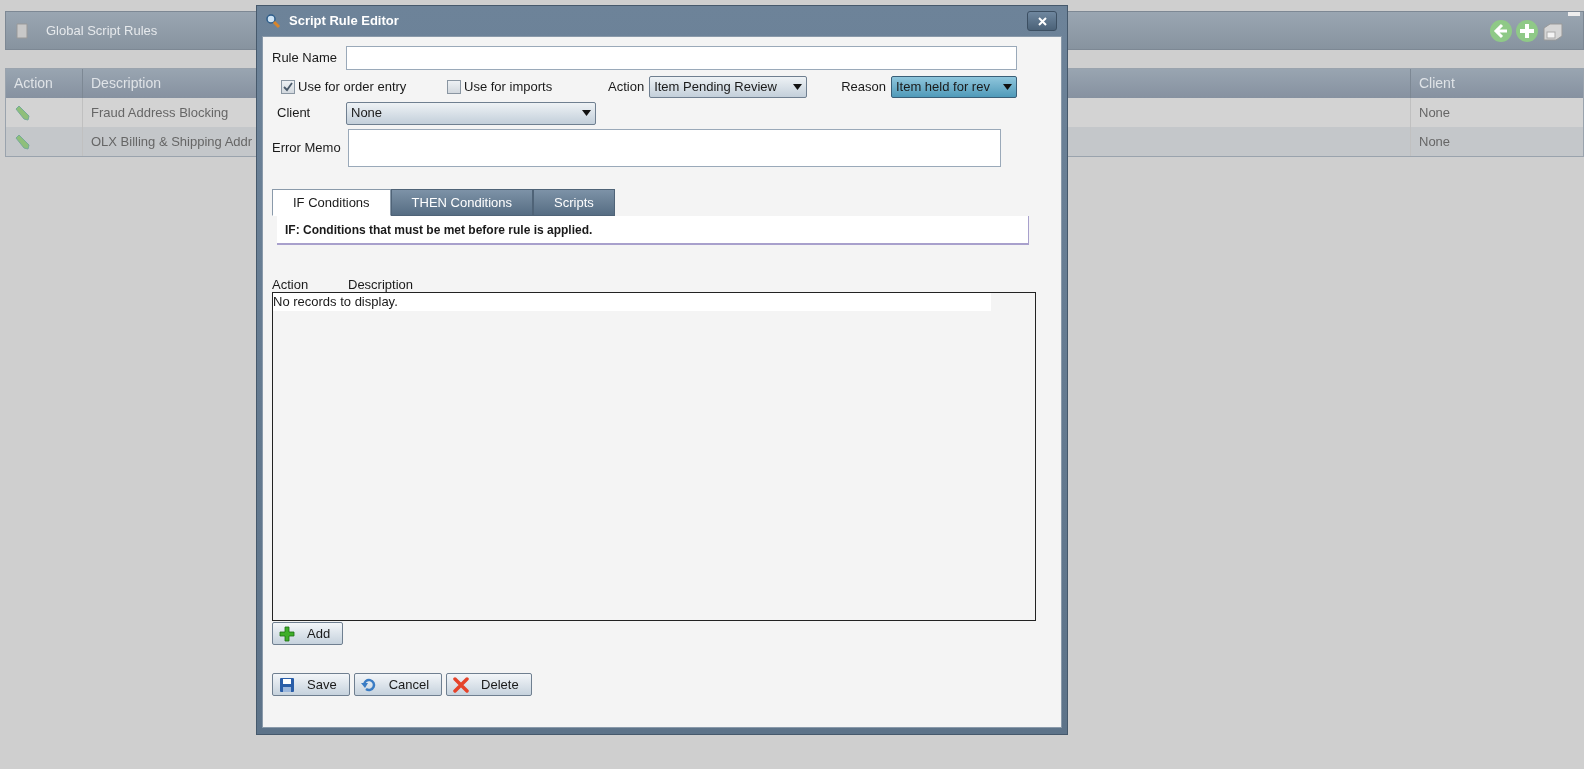 The image size is (1584, 769). I want to click on page-title: Global Script Rules, so click(102, 30).